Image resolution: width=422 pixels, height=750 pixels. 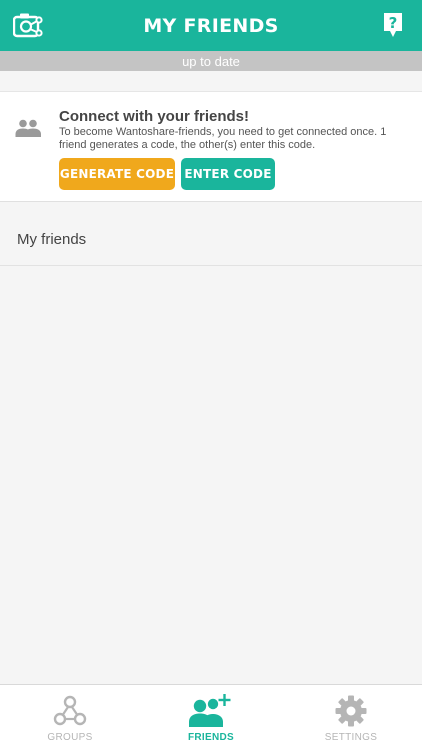 What do you see at coordinates (117, 174) in the screenshot?
I see `generate-code-button: GENERATE CODE` at bounding box center [117, 174].